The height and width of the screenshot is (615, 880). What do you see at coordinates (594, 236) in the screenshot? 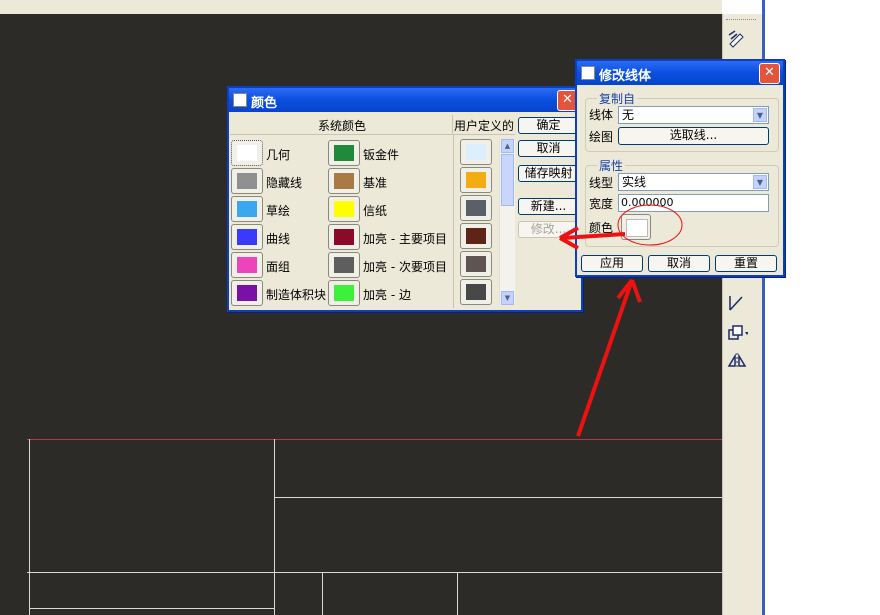
I see `annotation-arrow-left` at bounding box center [594, 236].